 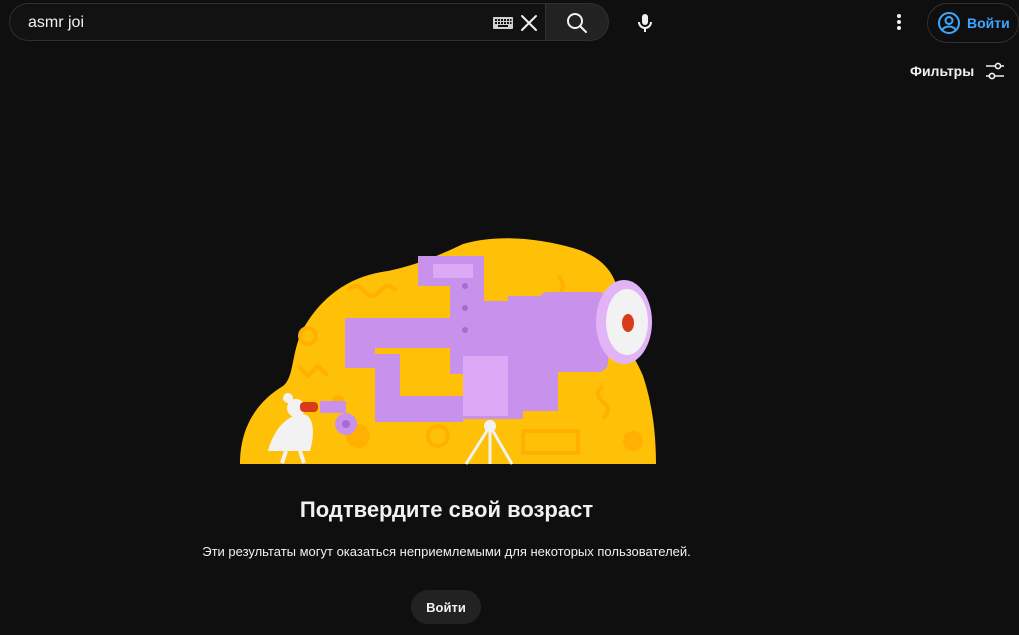 I want to click on age-gate-heading: Подтвердите свой возраст, so click(x=446, y=509).